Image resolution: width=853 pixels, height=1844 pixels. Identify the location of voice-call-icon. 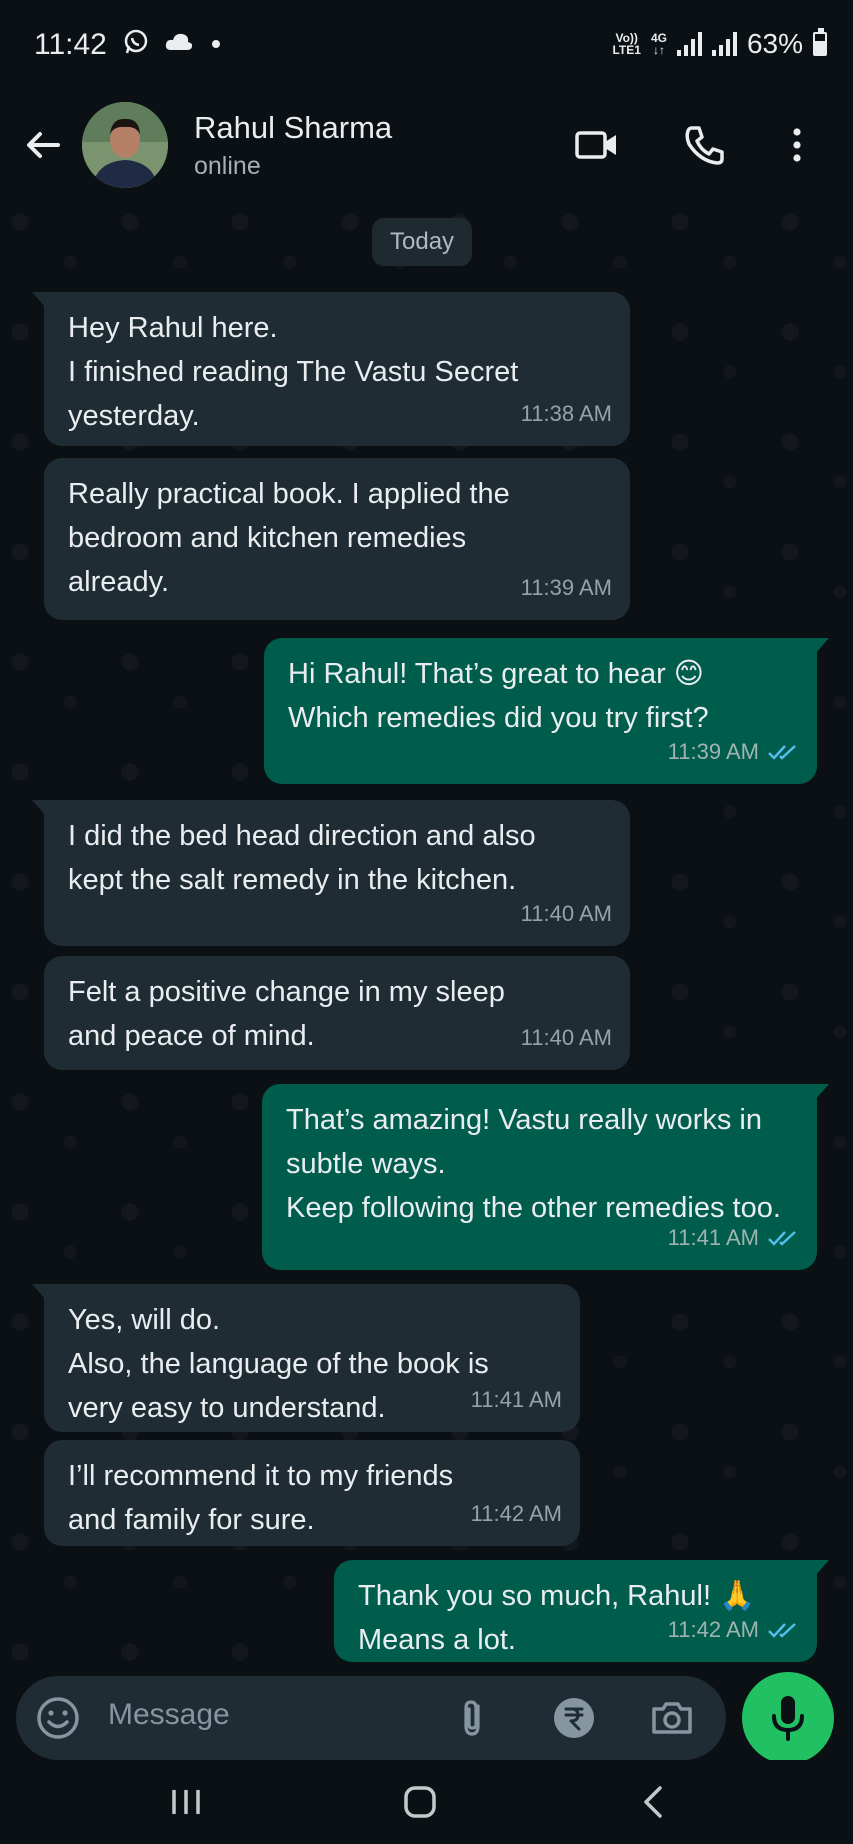
(705, 145).